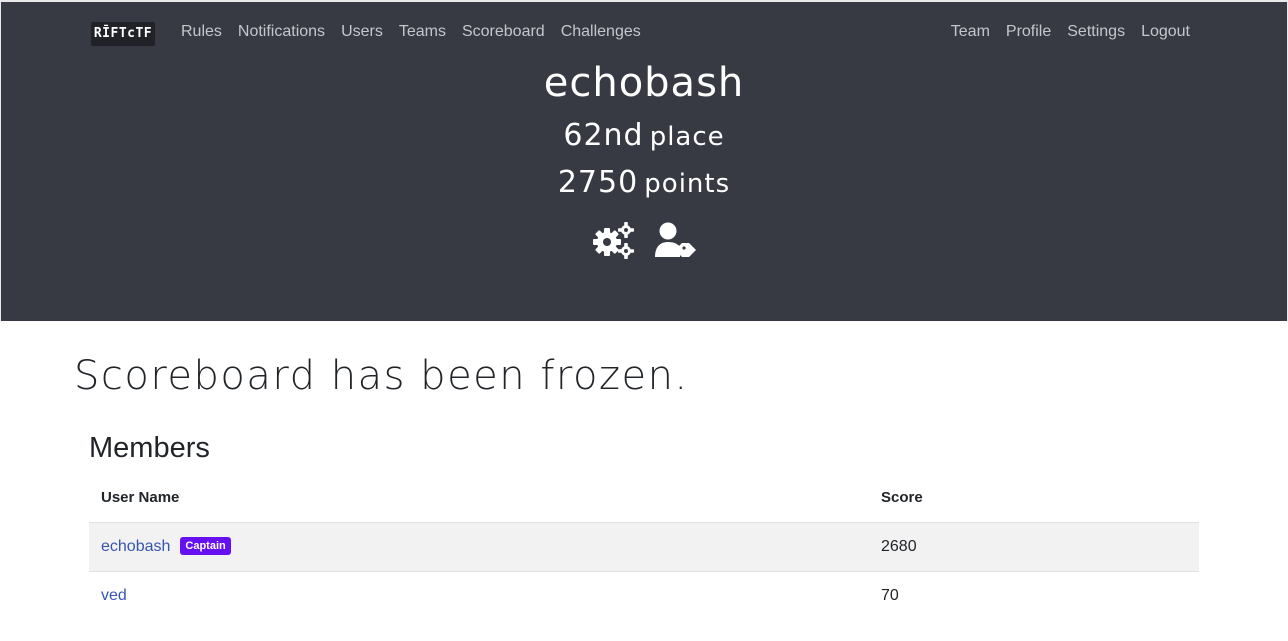  What do you see at coordinates (687, 137) in the screenshot?
I see `place-label: place` at bounding box center [687, 137].